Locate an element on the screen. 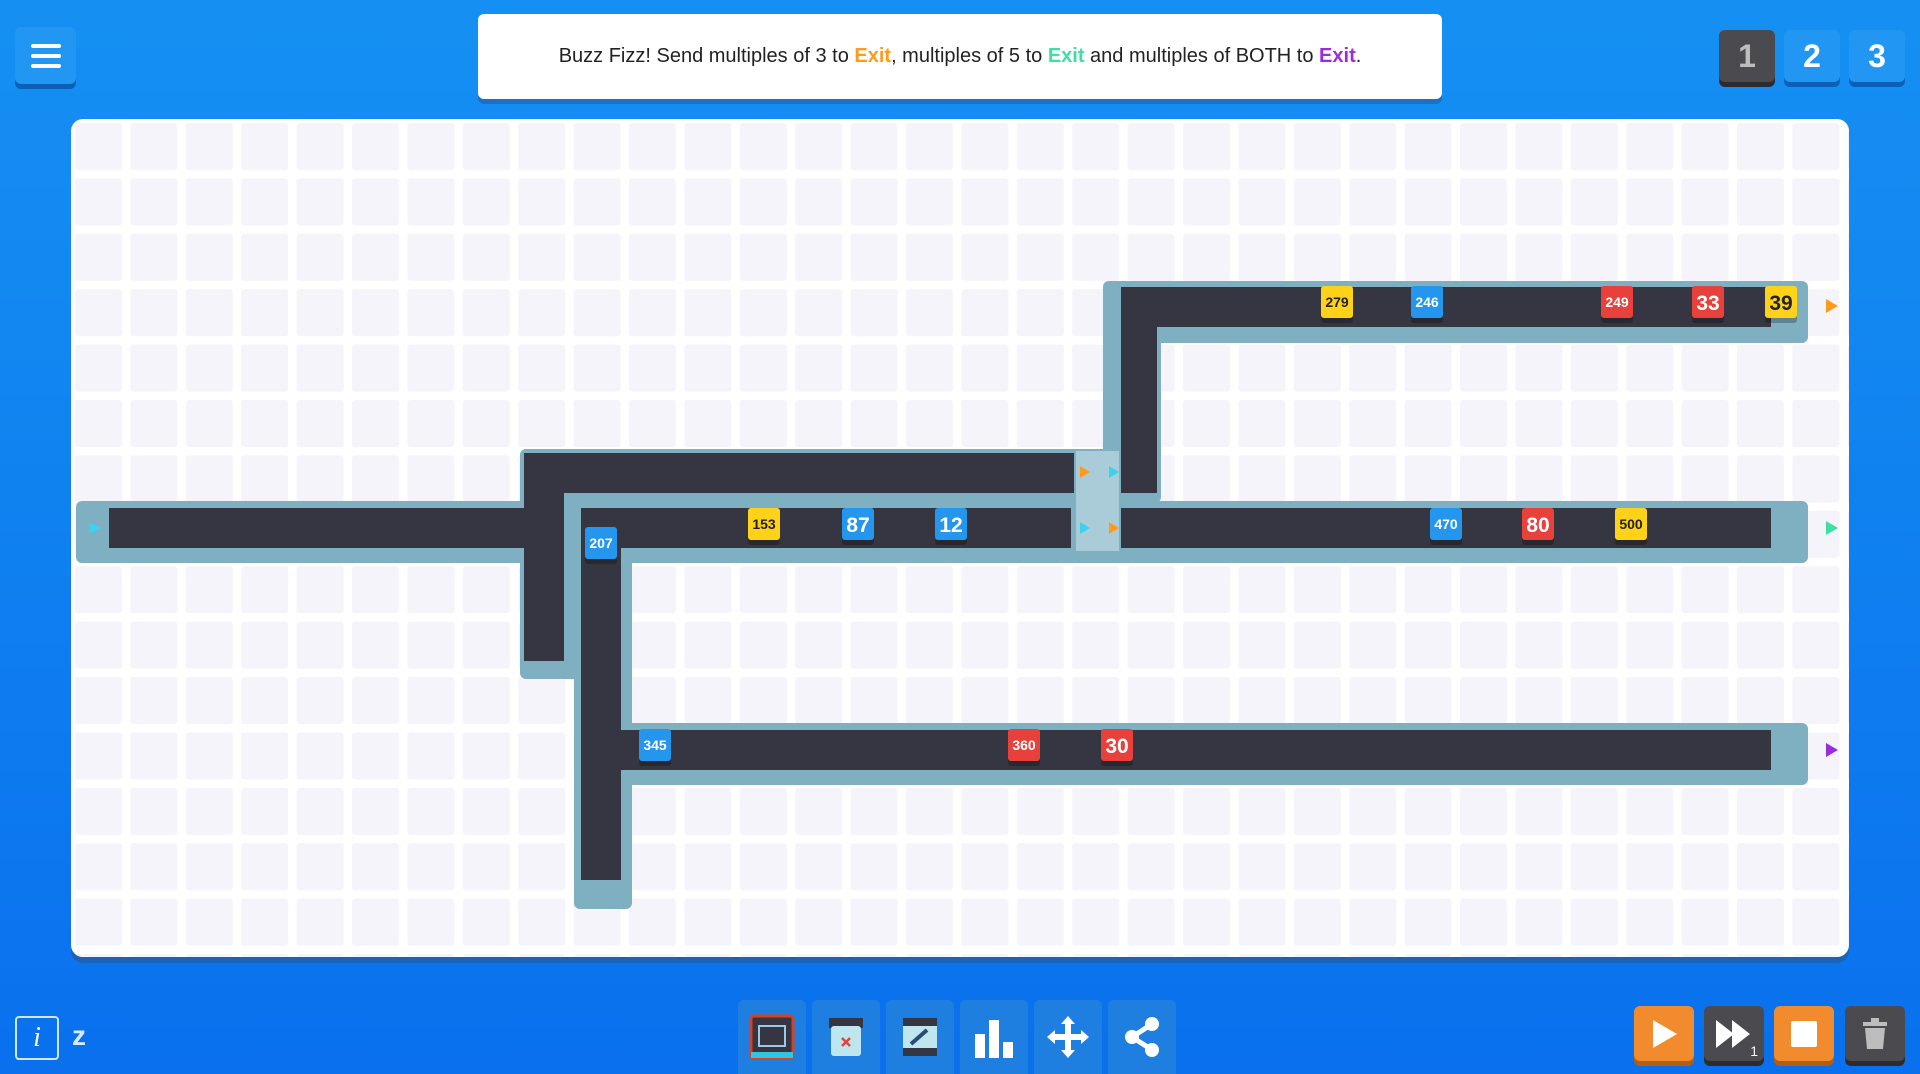  token-value: 80 is located at coordinates (1537, 525).